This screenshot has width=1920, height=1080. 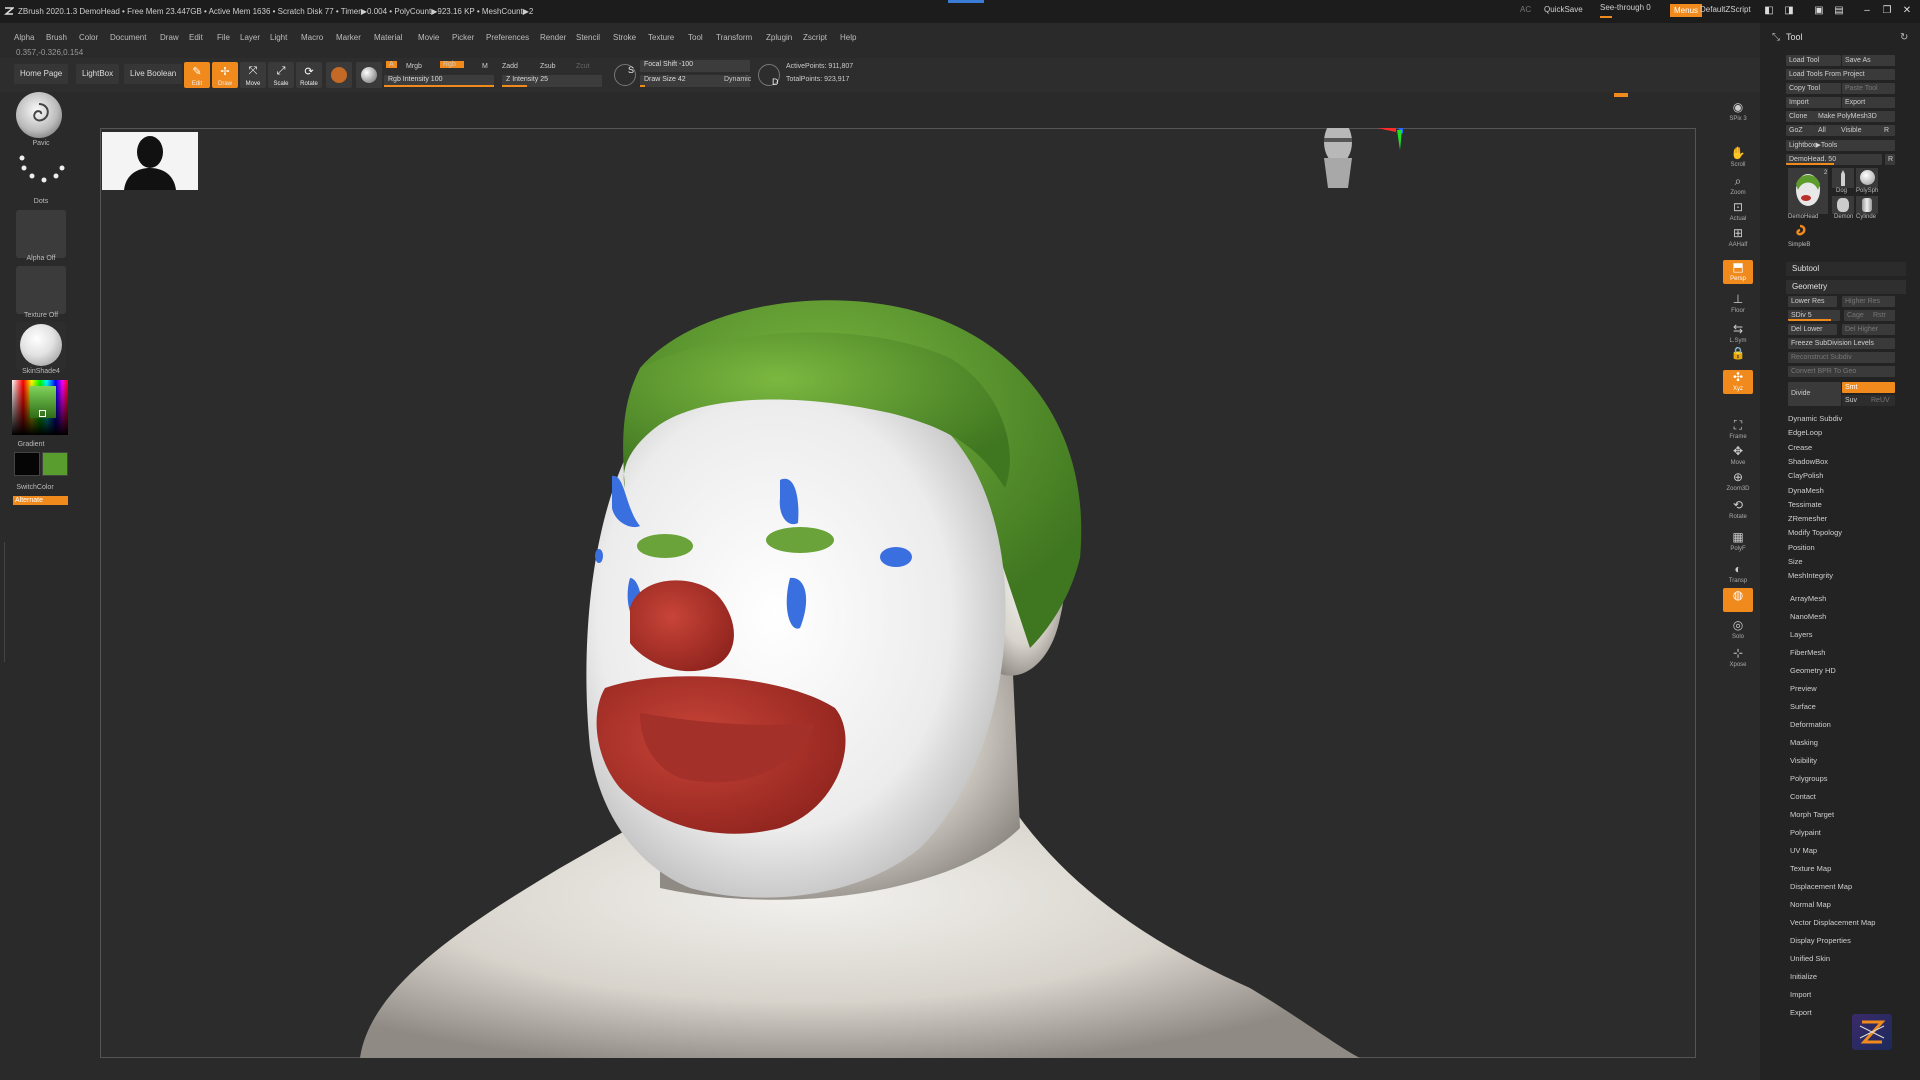 What do you see at coordinates (552, 81) in the screenshot?
I see `z-intensity-slider: Z Intensity 25` at bounding box center [552, 81].